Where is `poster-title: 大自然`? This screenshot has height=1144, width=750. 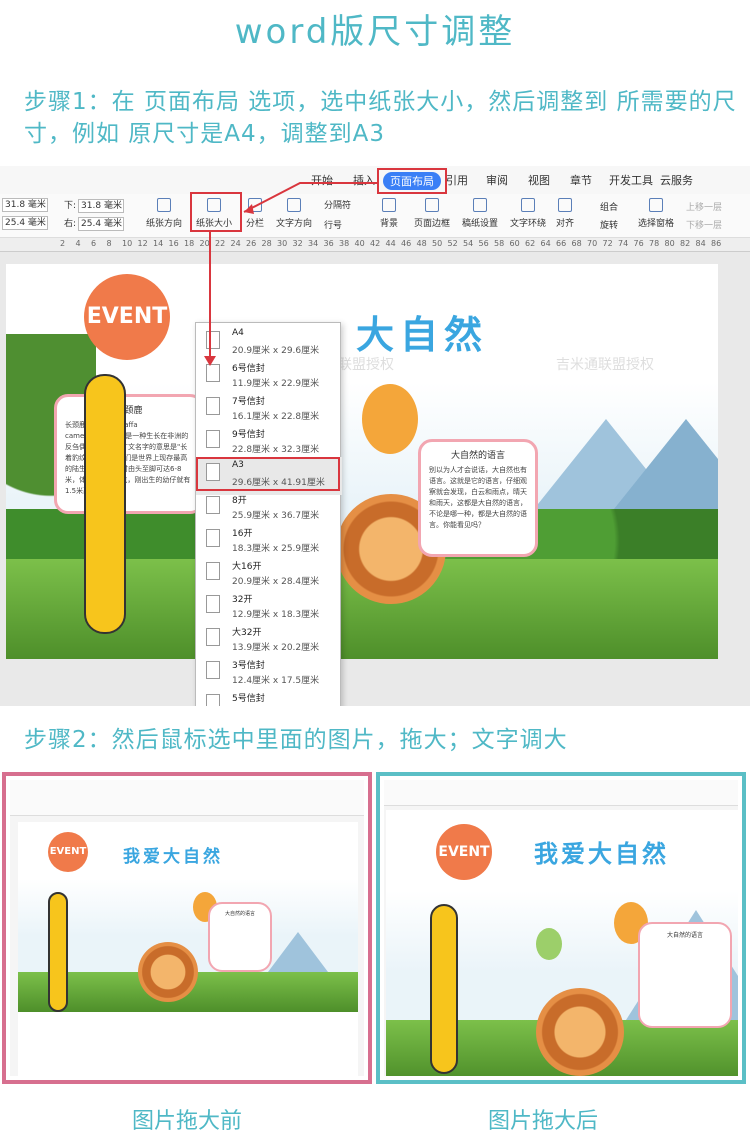 poster-title: 大自然 is located at coordinates (422, 335).